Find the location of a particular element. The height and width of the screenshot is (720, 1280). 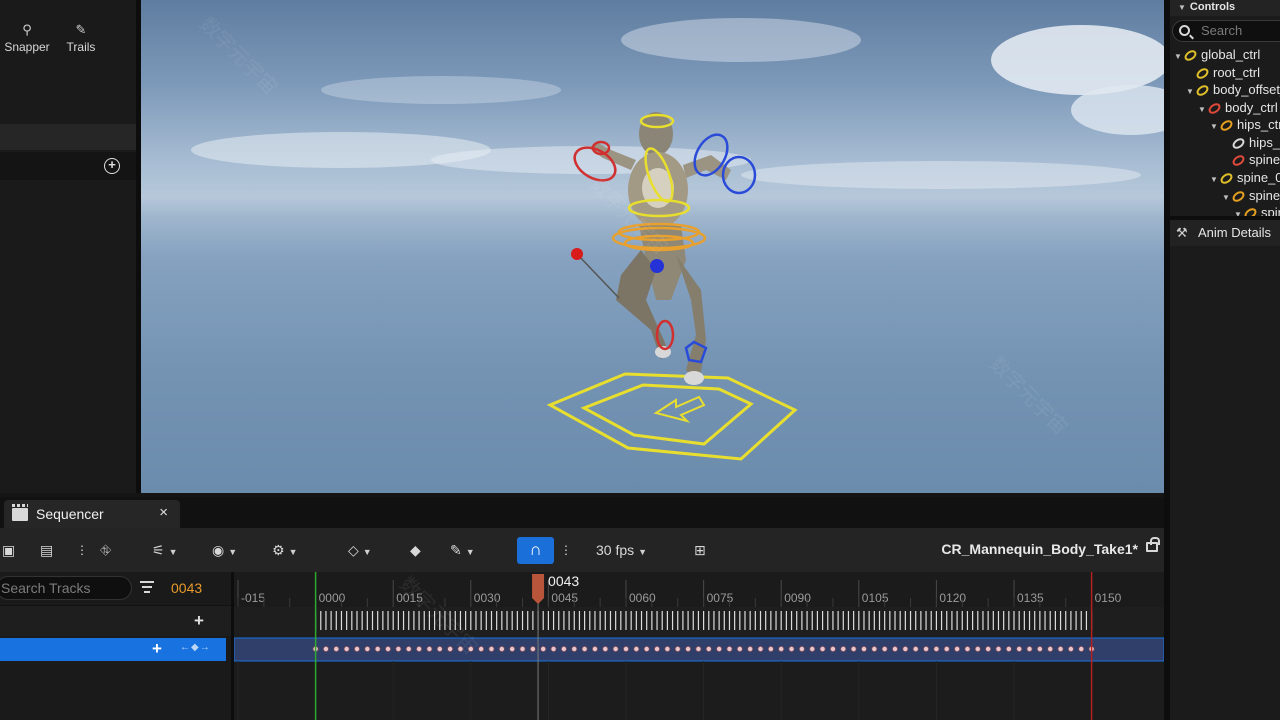

sequencer-tab-bar: Sequencer × is located at coordinates (582, 512).